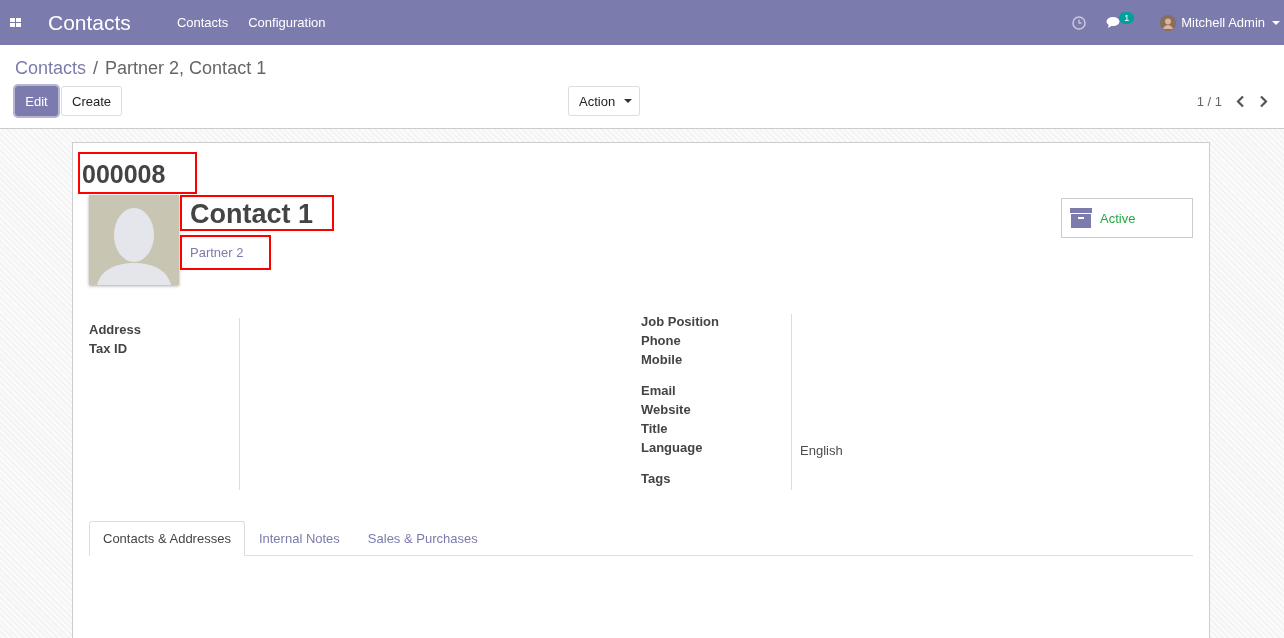 The width and height of the screenshot is (1284, 638). What do you see at coordinates (680, 321) in the screenshot?
I see `field-label: Job Position` at bounding box center [680, 321].